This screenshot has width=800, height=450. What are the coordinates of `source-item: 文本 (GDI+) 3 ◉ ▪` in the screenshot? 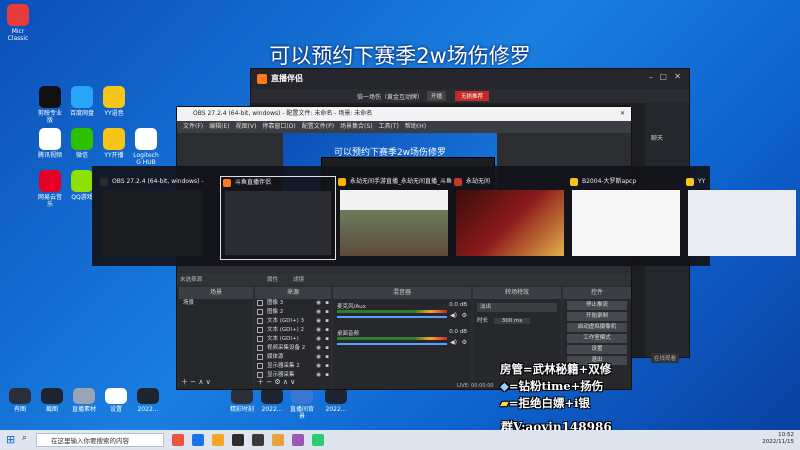 It's located at (293, 321).